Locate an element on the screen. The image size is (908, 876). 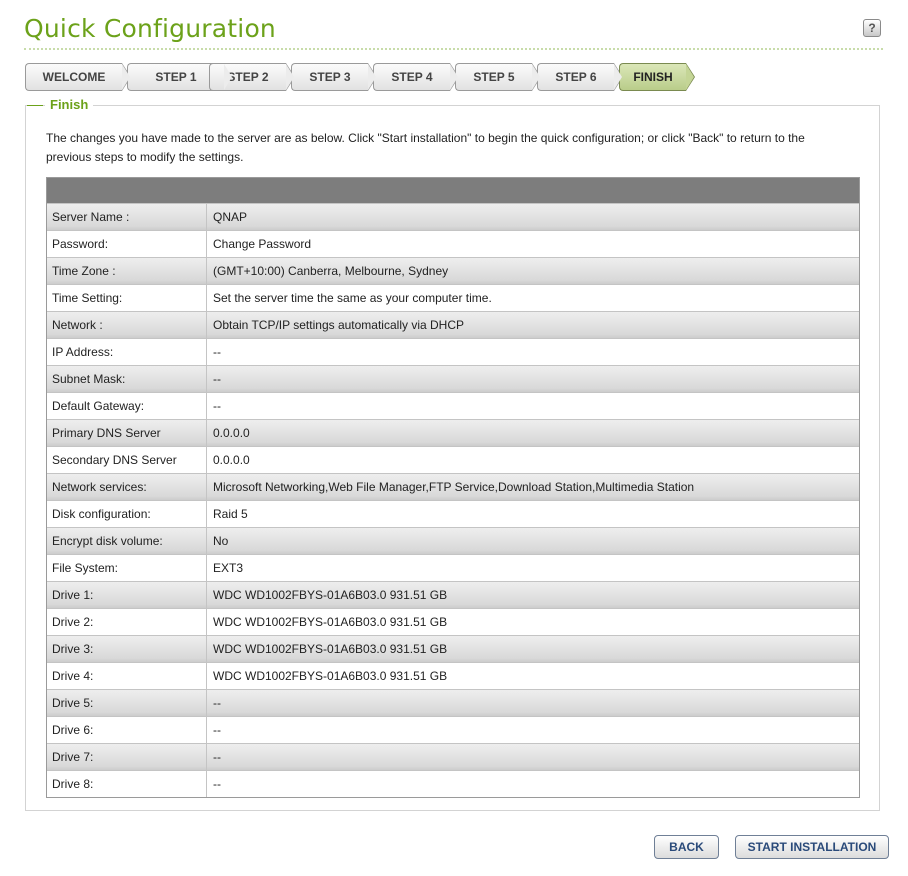
step-5: STEP 5 is located at coordinates (498, 77).